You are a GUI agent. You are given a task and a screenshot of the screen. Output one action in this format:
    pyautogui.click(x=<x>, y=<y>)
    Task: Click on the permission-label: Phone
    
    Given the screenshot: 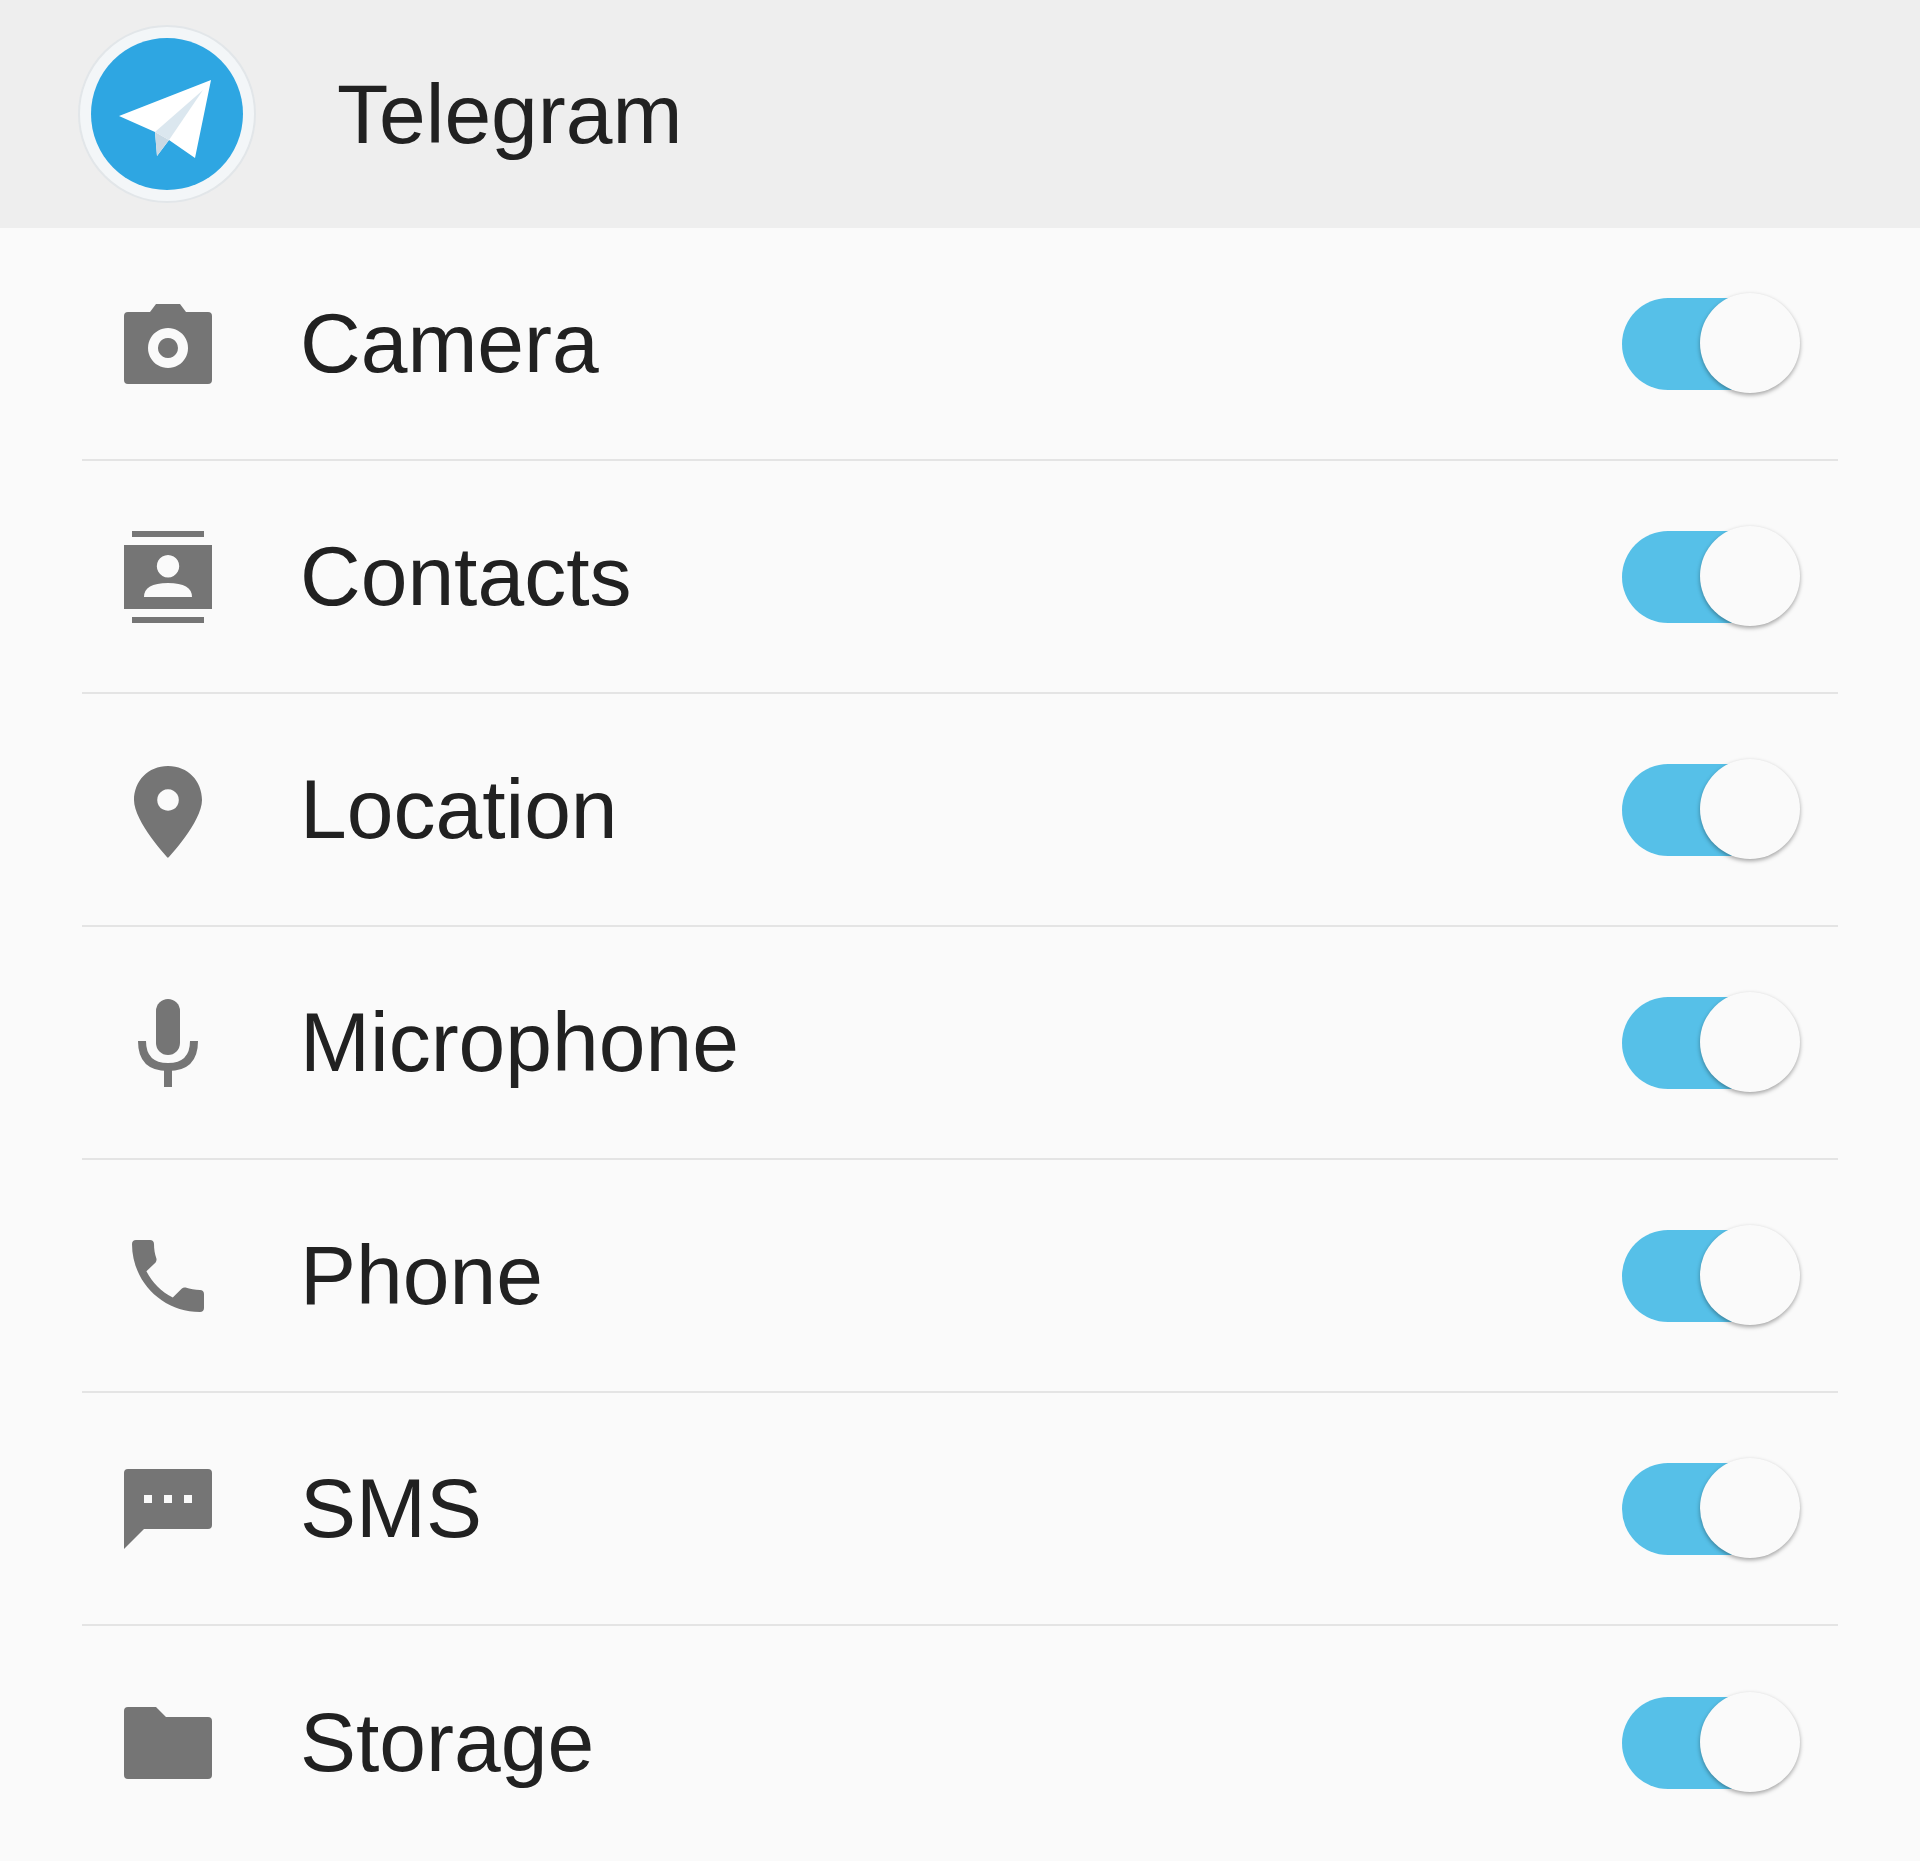 What is the action you would take?
    pyautogui.click(x=422, y=1275)
    